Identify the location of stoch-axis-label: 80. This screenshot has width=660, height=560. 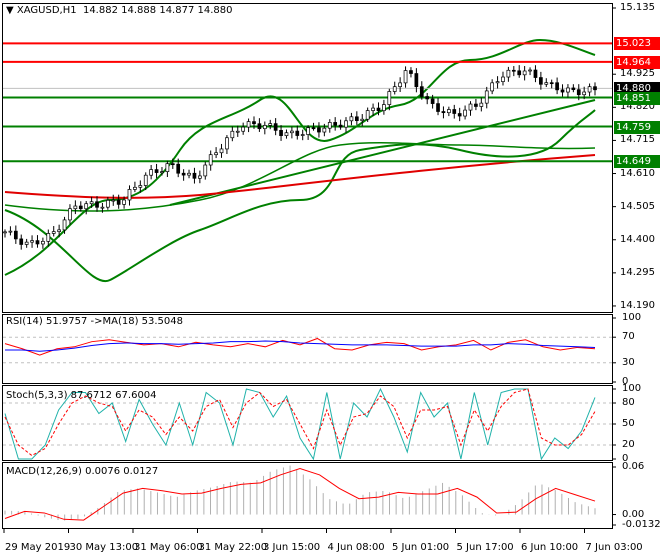
(628, 402).